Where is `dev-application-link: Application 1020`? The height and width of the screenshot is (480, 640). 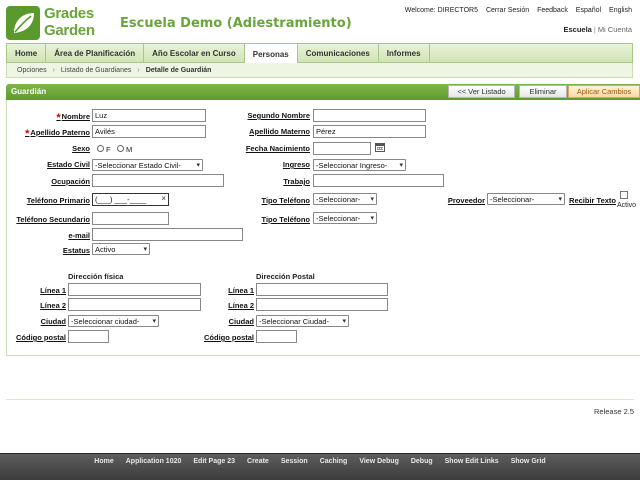
dev-application-link: Application 1020 is located at coordinates (154, 461).